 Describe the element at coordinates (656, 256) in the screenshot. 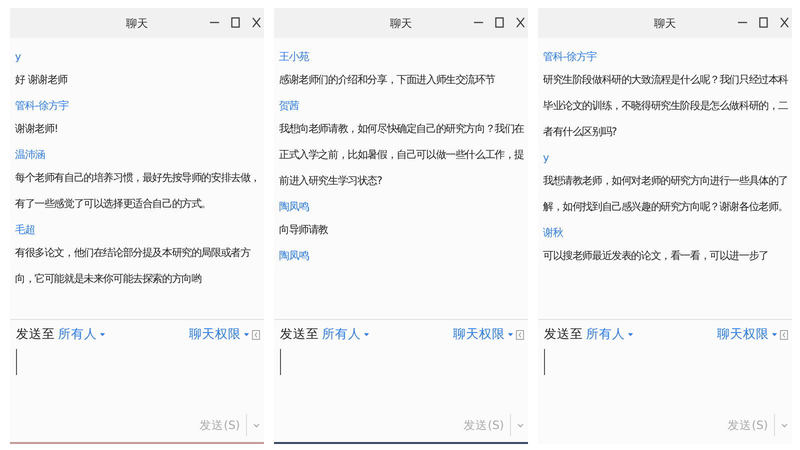

I see `message-text: 可以搜老师最近发表的论文，看一看，可以进一步了` at that location.